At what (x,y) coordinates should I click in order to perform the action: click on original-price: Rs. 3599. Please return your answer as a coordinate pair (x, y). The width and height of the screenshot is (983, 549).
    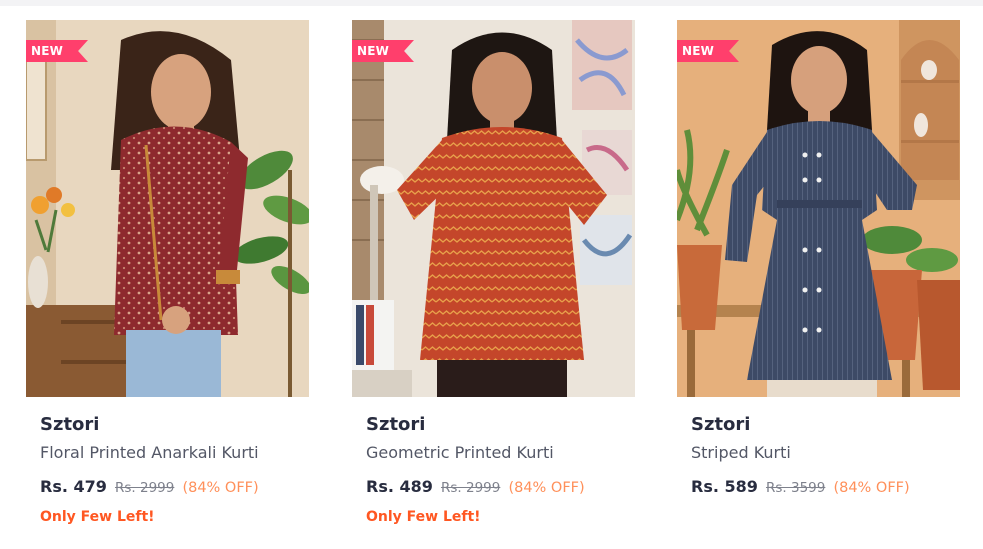
    Looking at the image, I should click on (795, 488).